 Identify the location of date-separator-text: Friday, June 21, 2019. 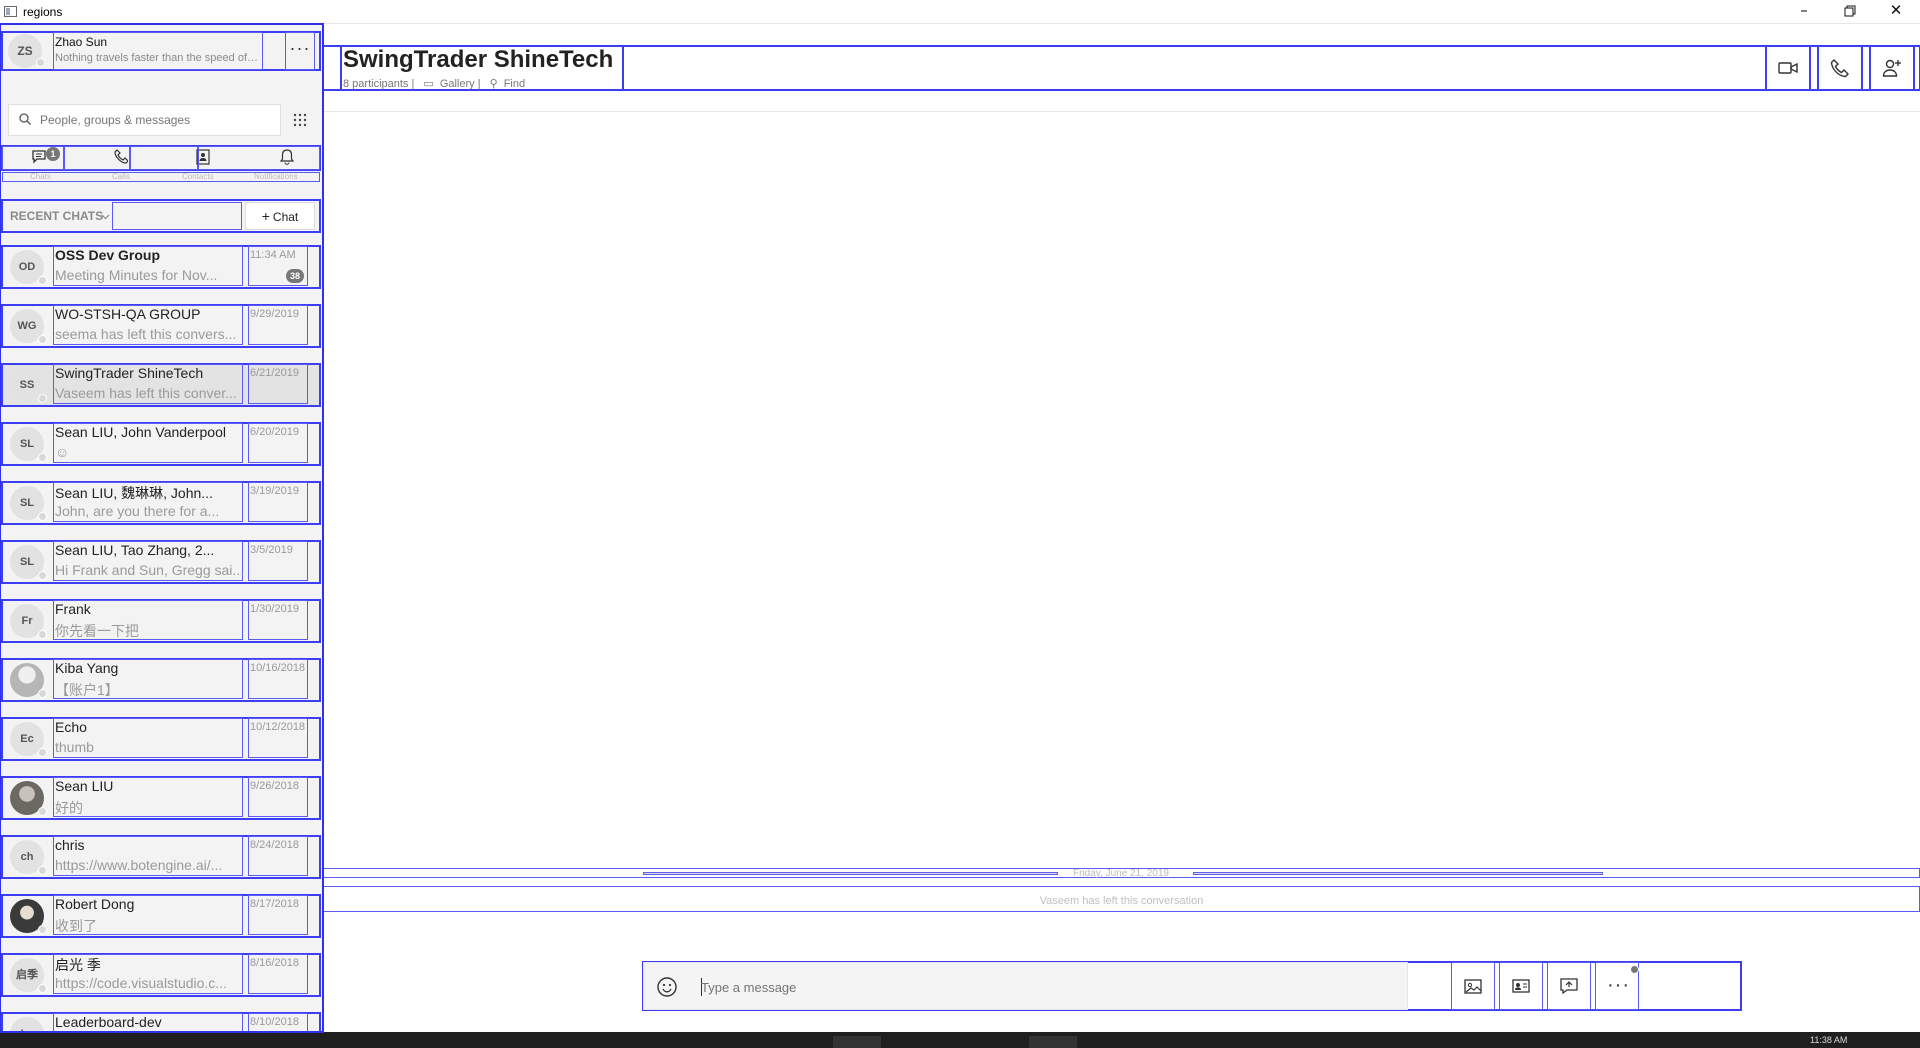
(1121, 873).